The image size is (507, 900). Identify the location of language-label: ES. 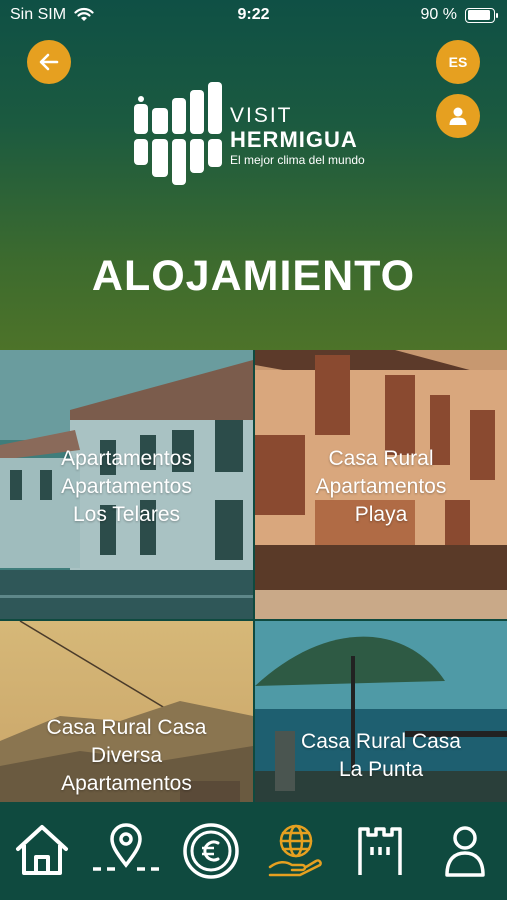
(458, 62).